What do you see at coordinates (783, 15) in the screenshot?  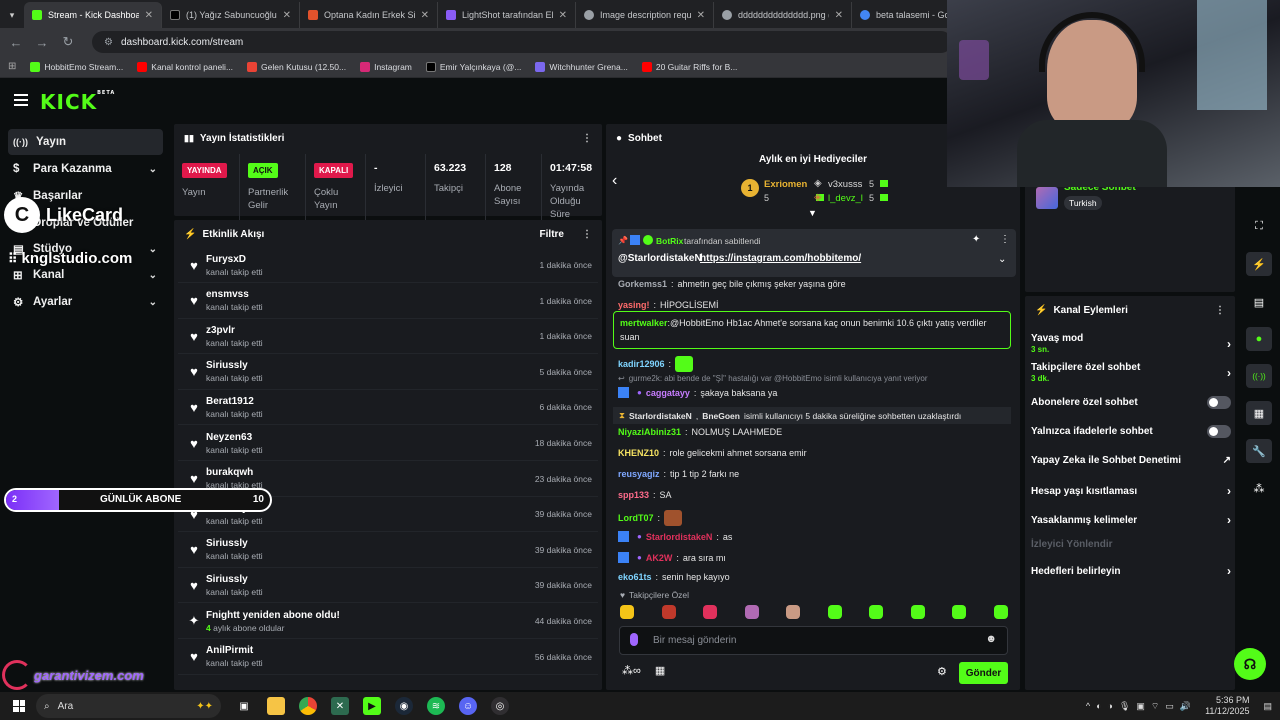 I see `tab-png: dddddddddddddd.png (✕` at bounding box center [783, 15].